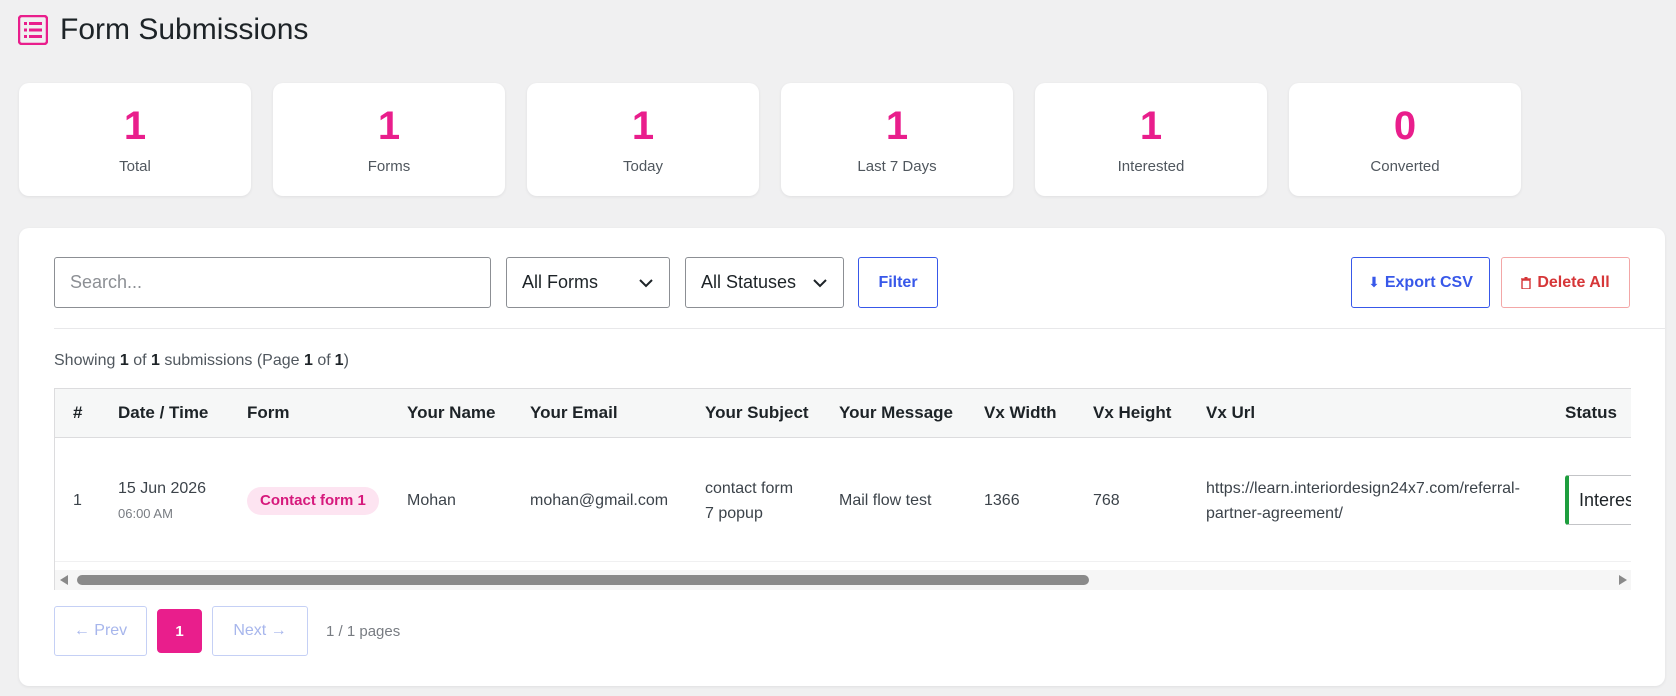  I want to click on cell-vx-url-line2: partner-agreement/, so click(1274, 513).